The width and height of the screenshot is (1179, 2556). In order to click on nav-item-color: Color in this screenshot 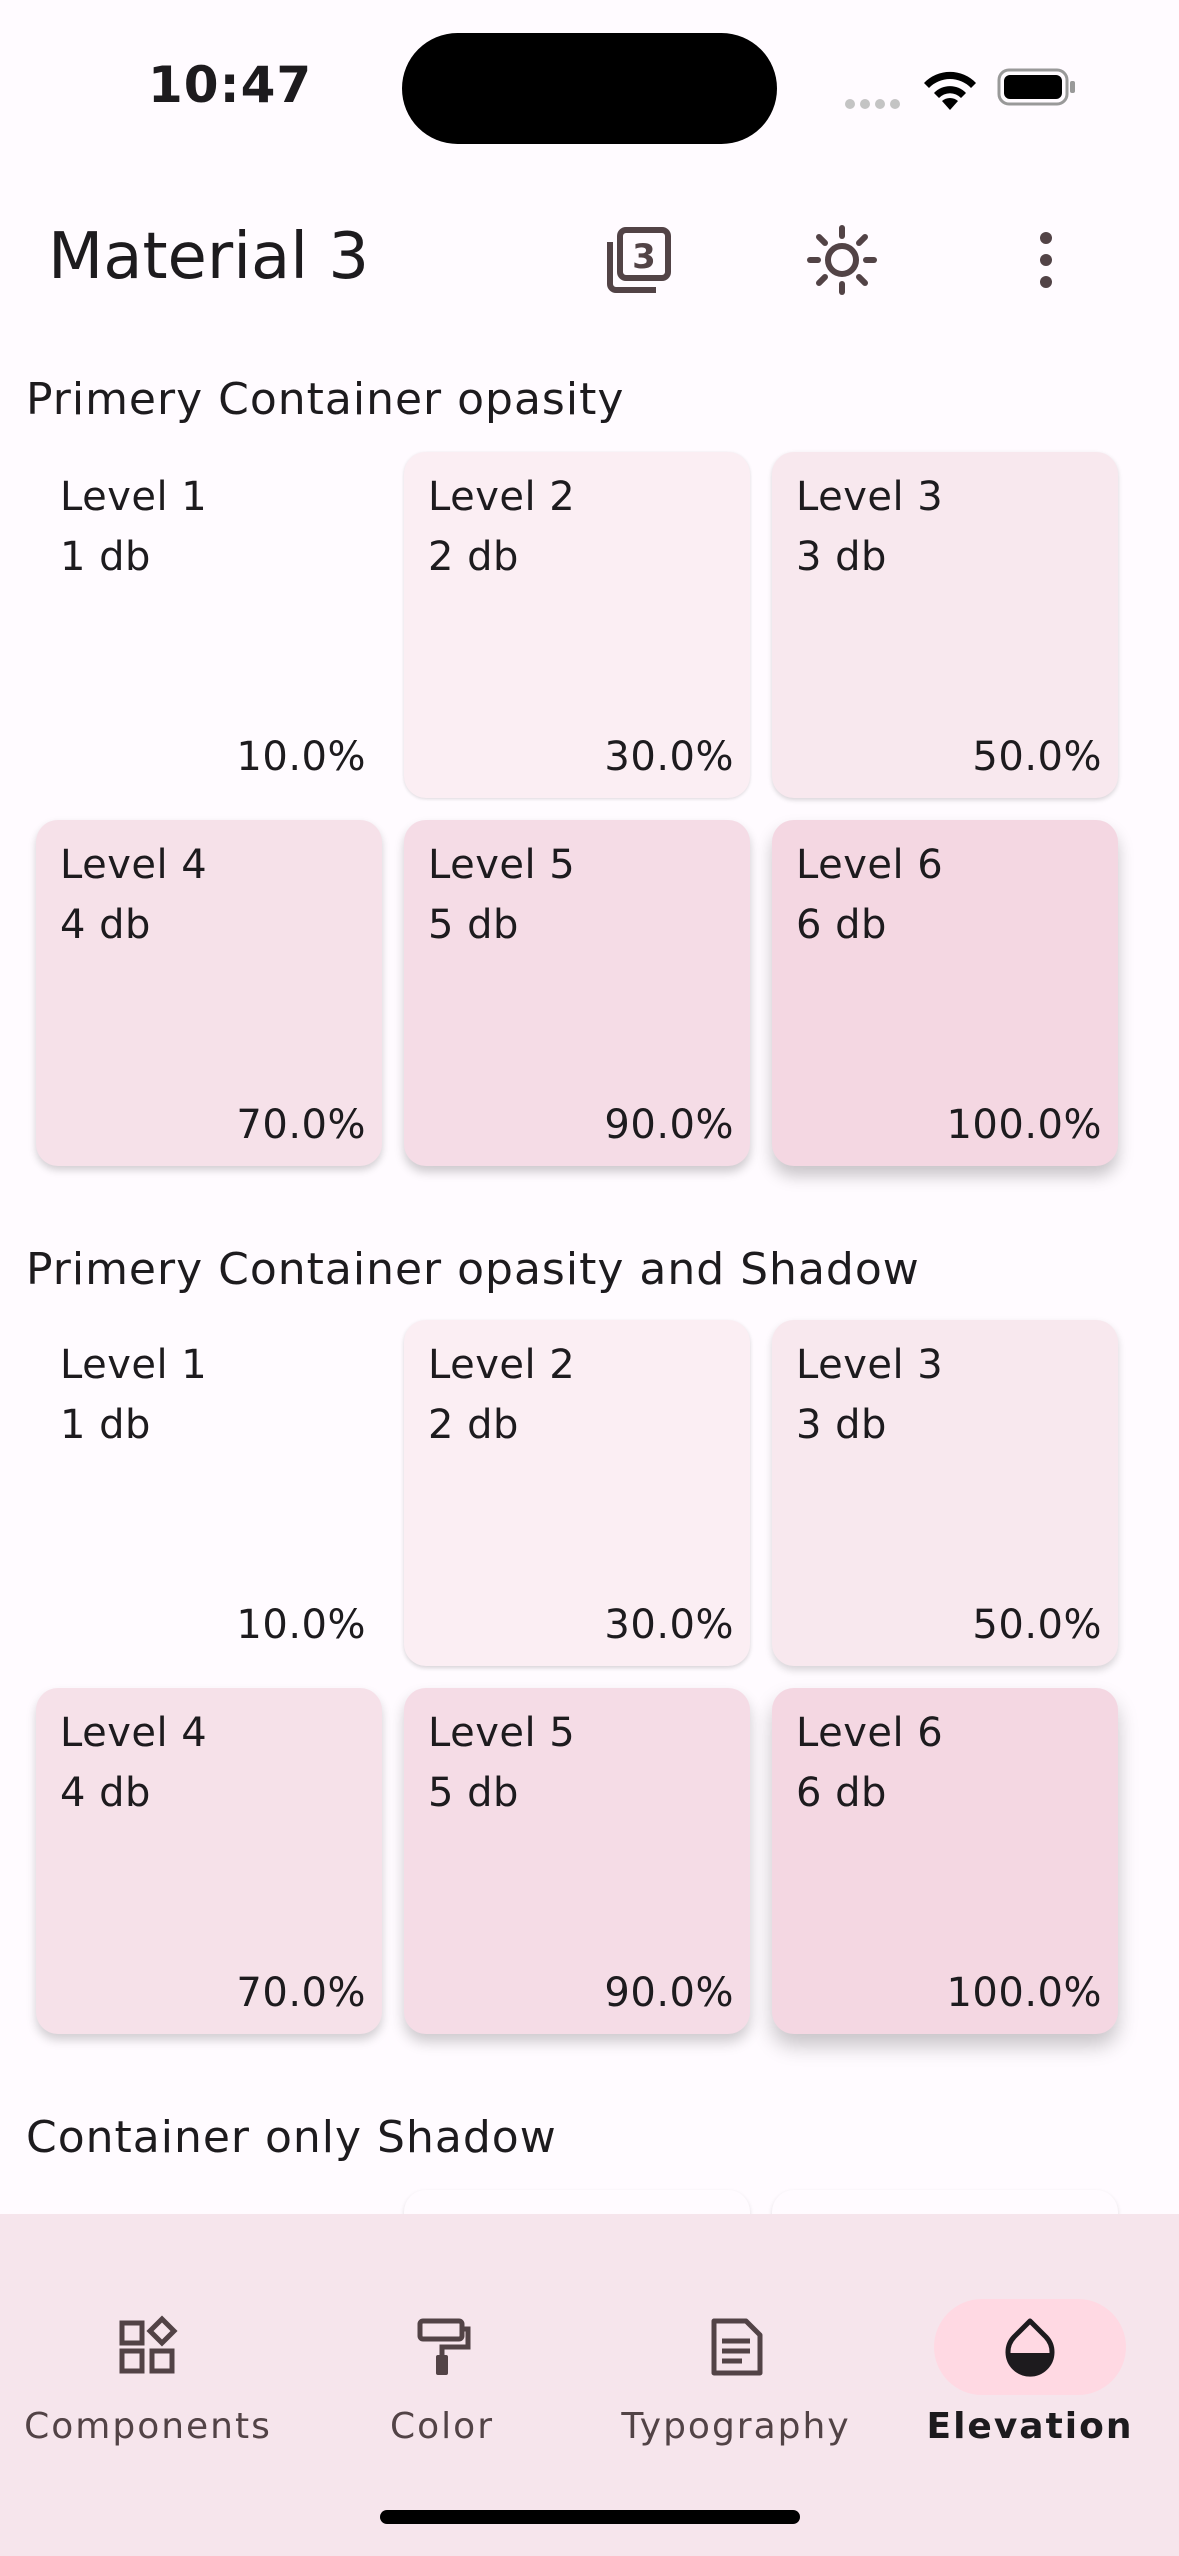, I will do `click(442, 2350)`.